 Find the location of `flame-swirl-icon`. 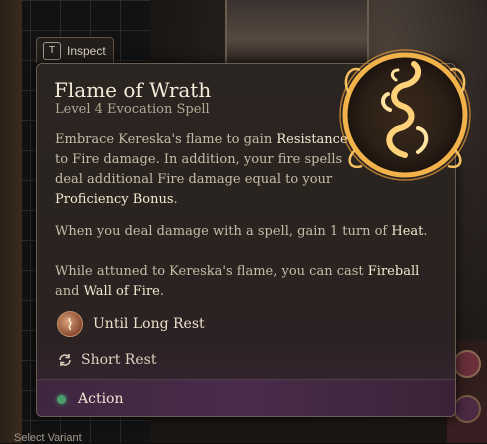

flame-swirl-icon is located at coordinates (405, 115).